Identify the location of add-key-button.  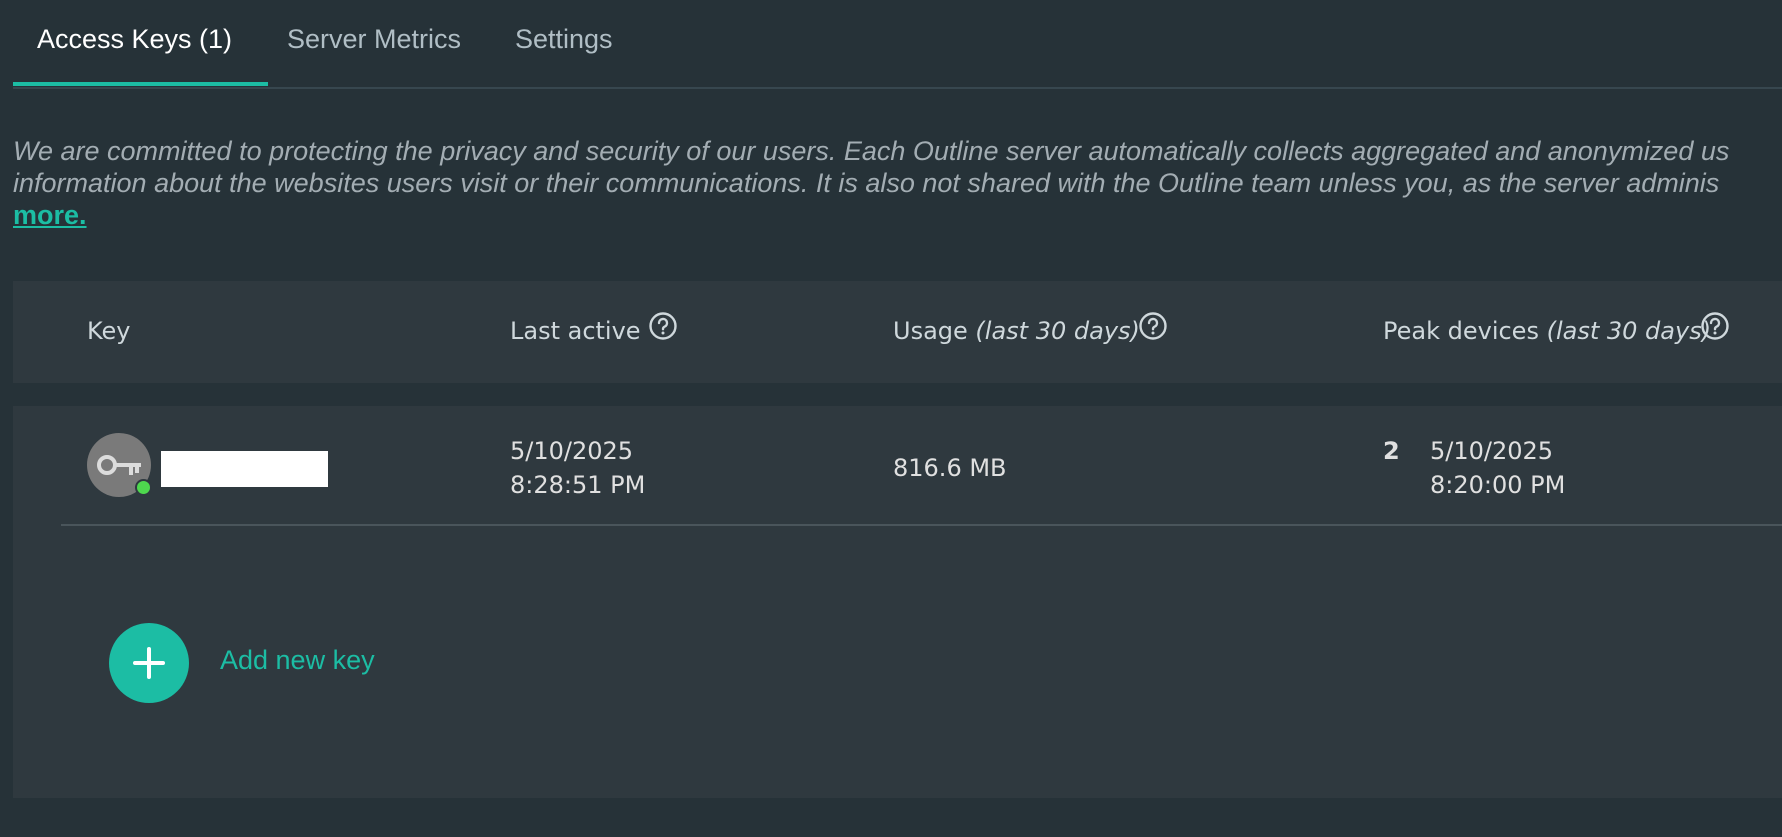
(149, 663).